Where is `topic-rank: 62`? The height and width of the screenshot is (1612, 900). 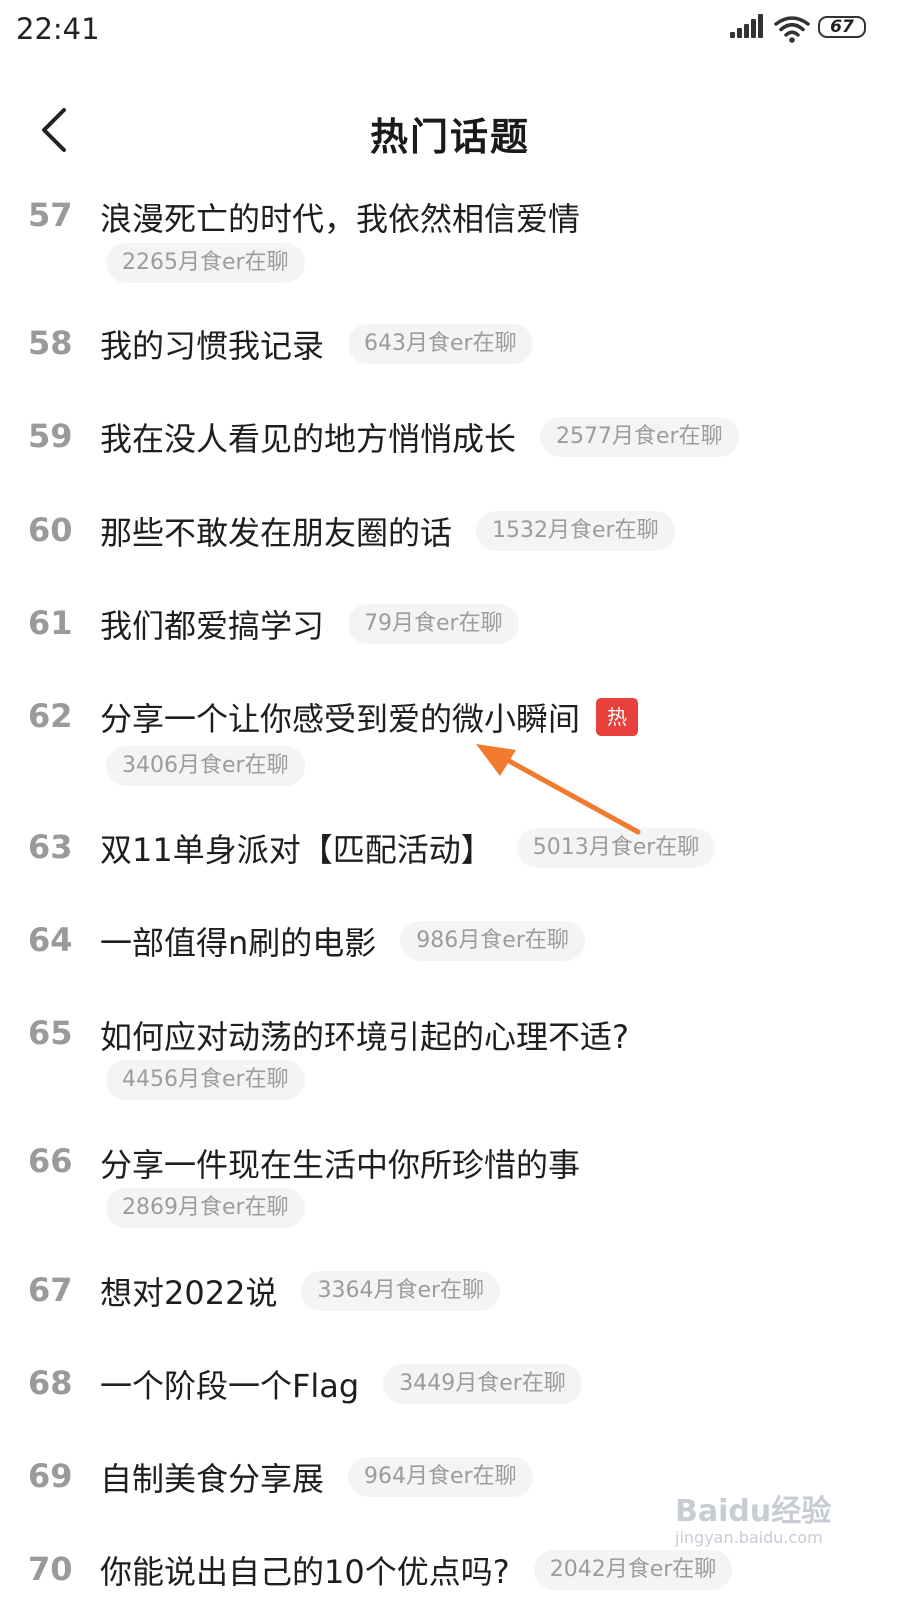 topic-rank: 62 is located at coordinates (50, 716).